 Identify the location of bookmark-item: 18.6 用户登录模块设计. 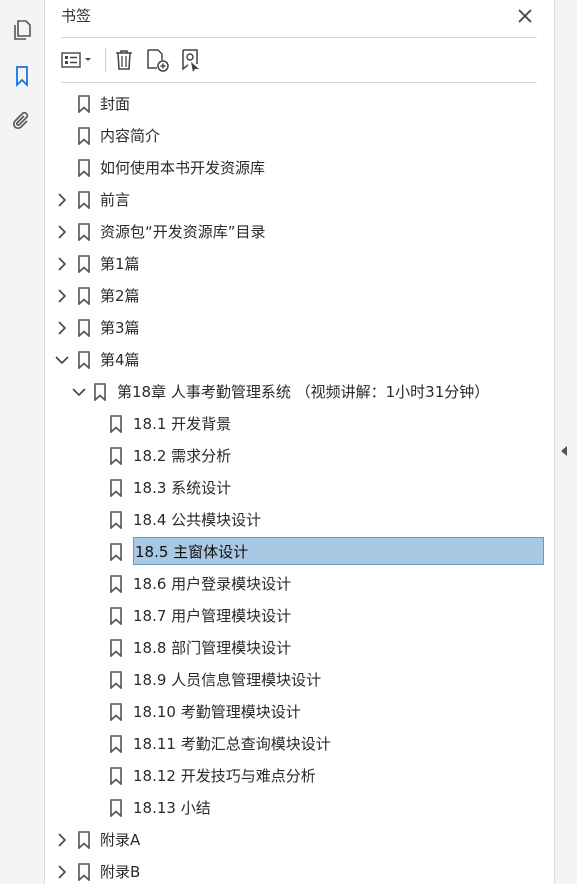
(299, 584).